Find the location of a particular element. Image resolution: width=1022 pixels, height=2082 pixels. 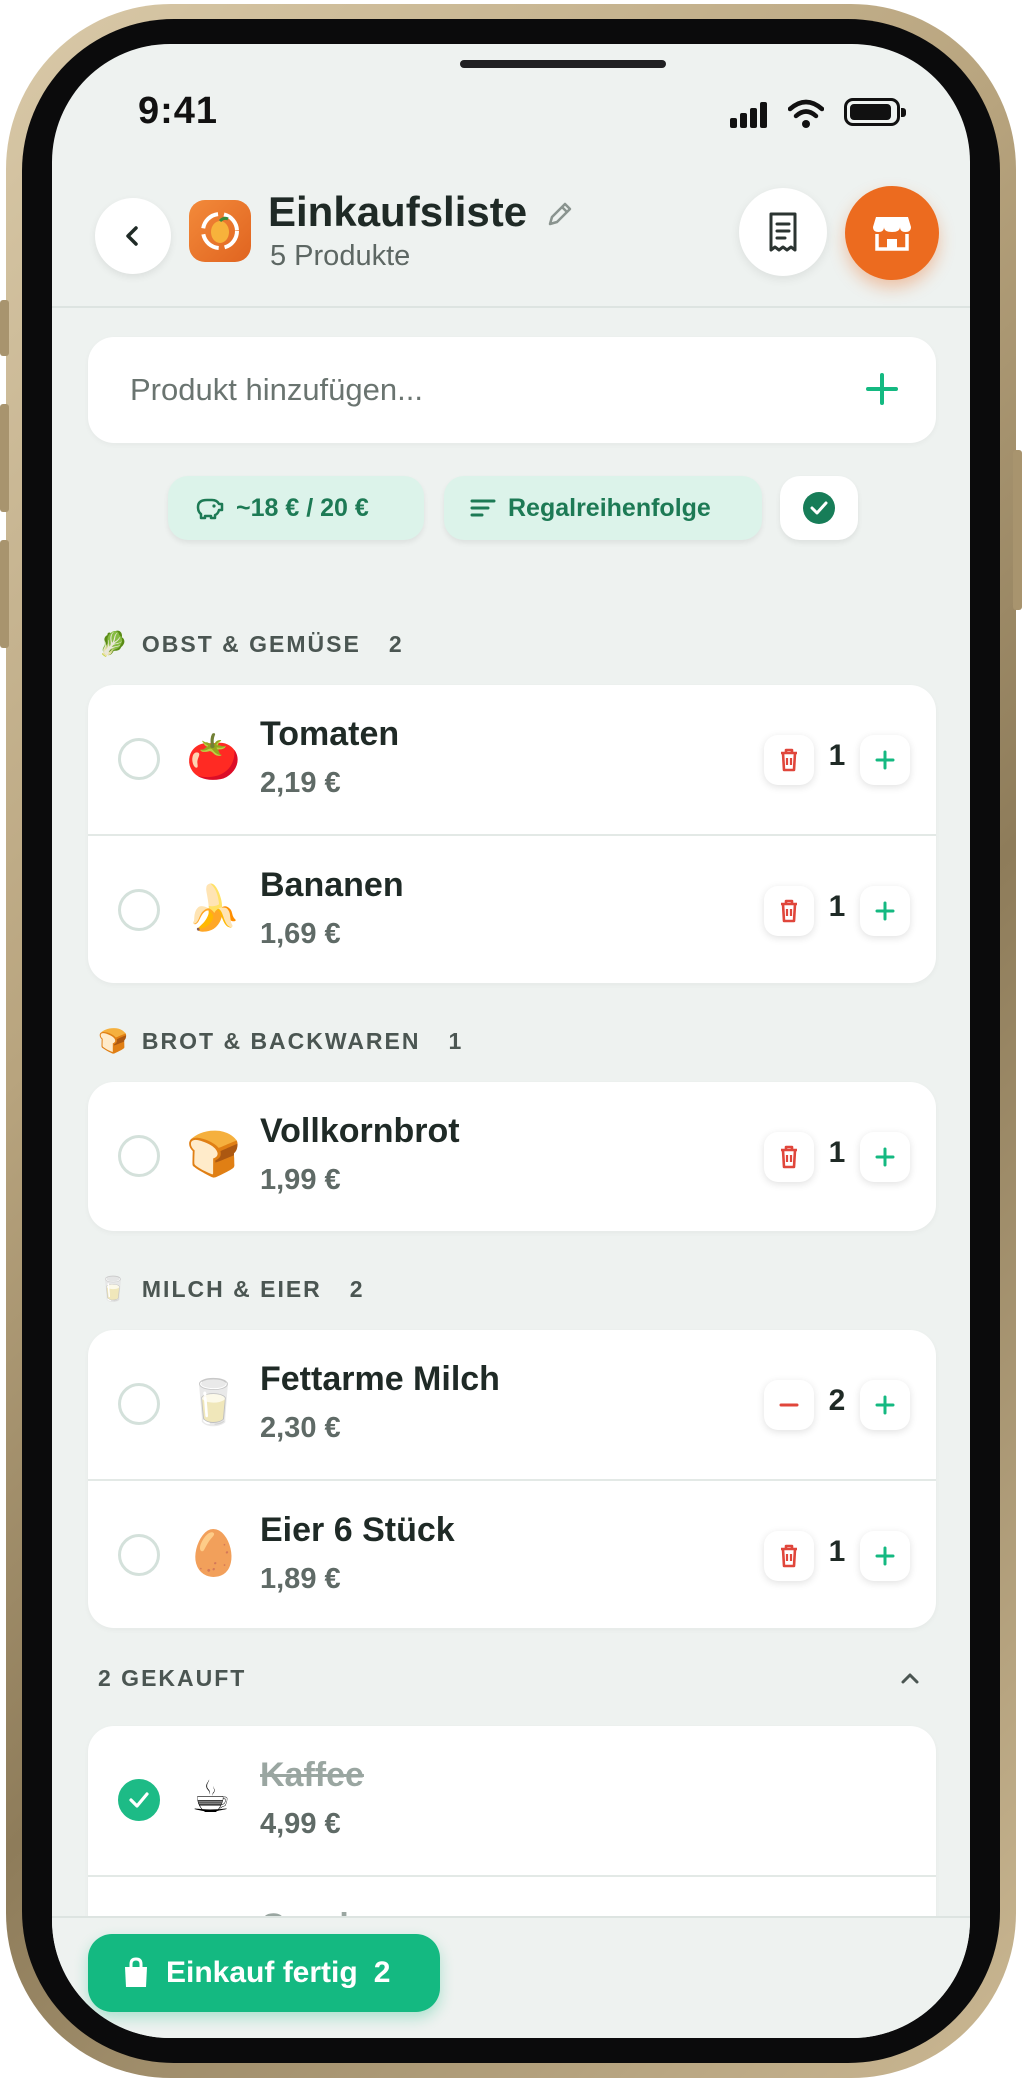

chevron-left-icon is located at coordinates (132, 236).